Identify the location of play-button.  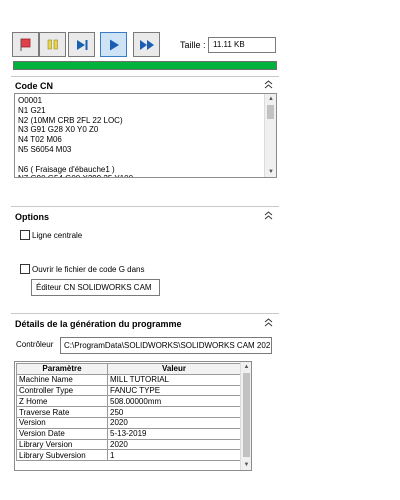
(113, 44).